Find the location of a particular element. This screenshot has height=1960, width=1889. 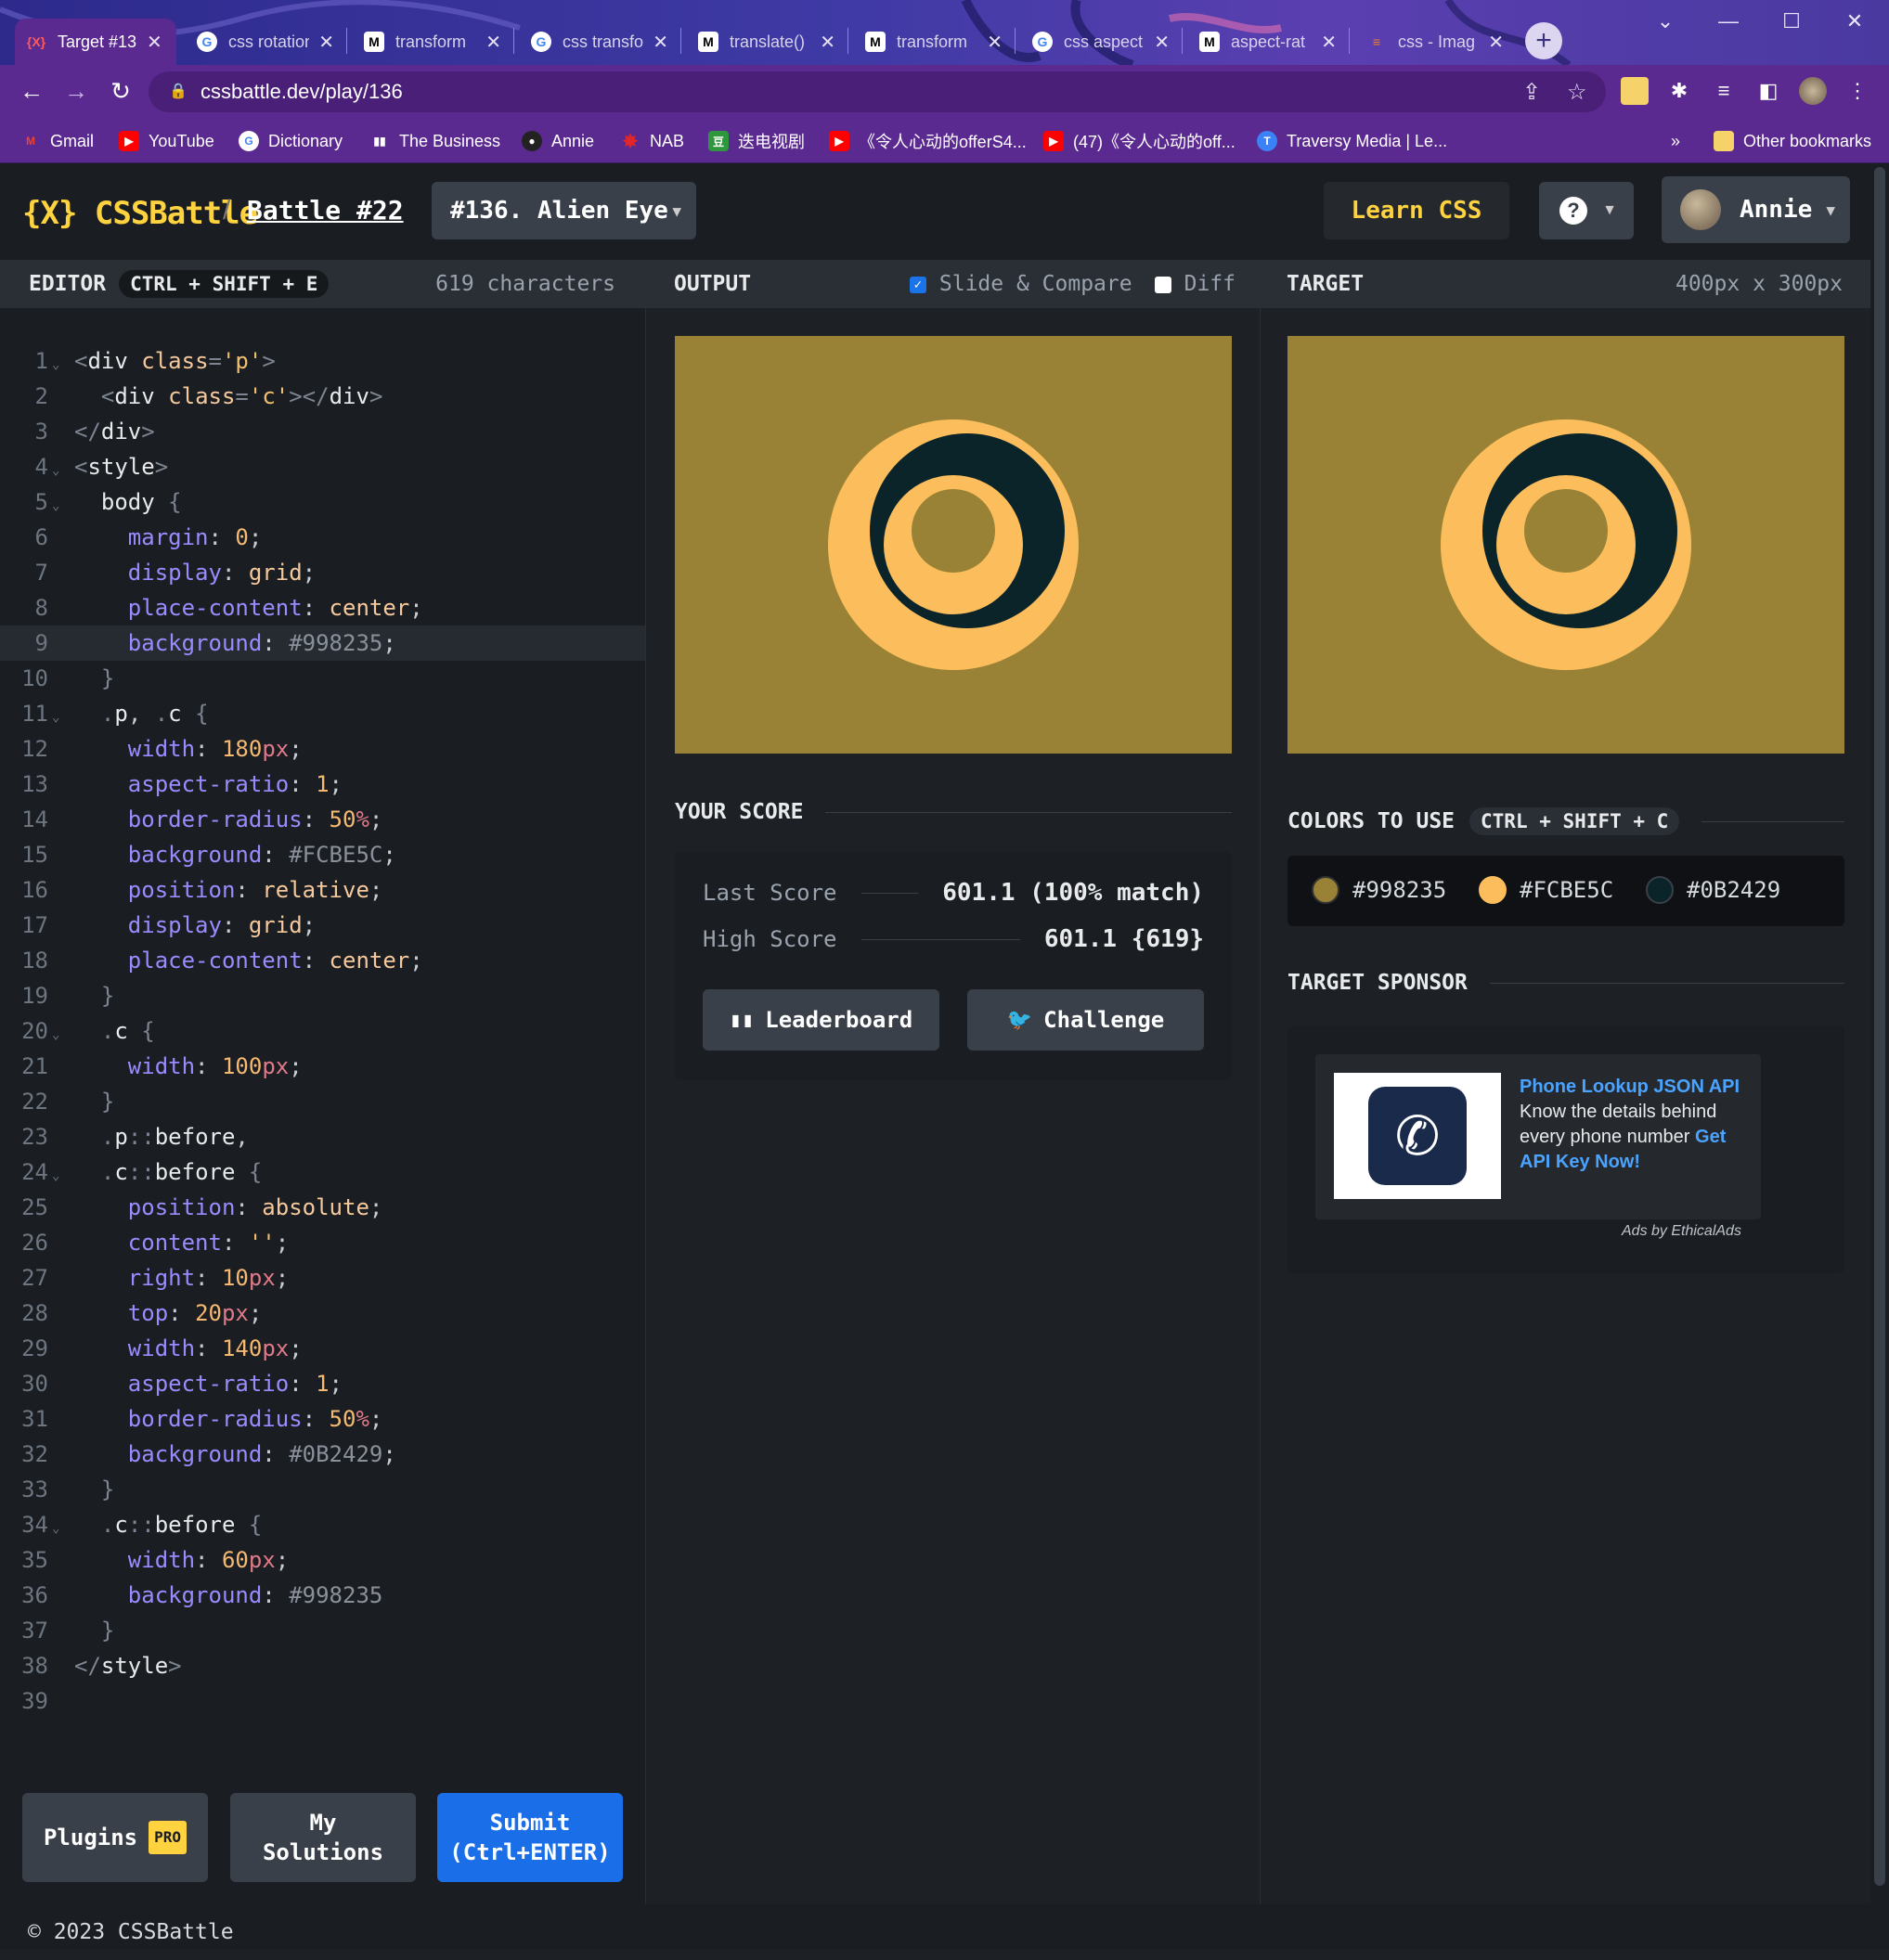

close-window-button: ✕ is located at coordinates (1855, 21).